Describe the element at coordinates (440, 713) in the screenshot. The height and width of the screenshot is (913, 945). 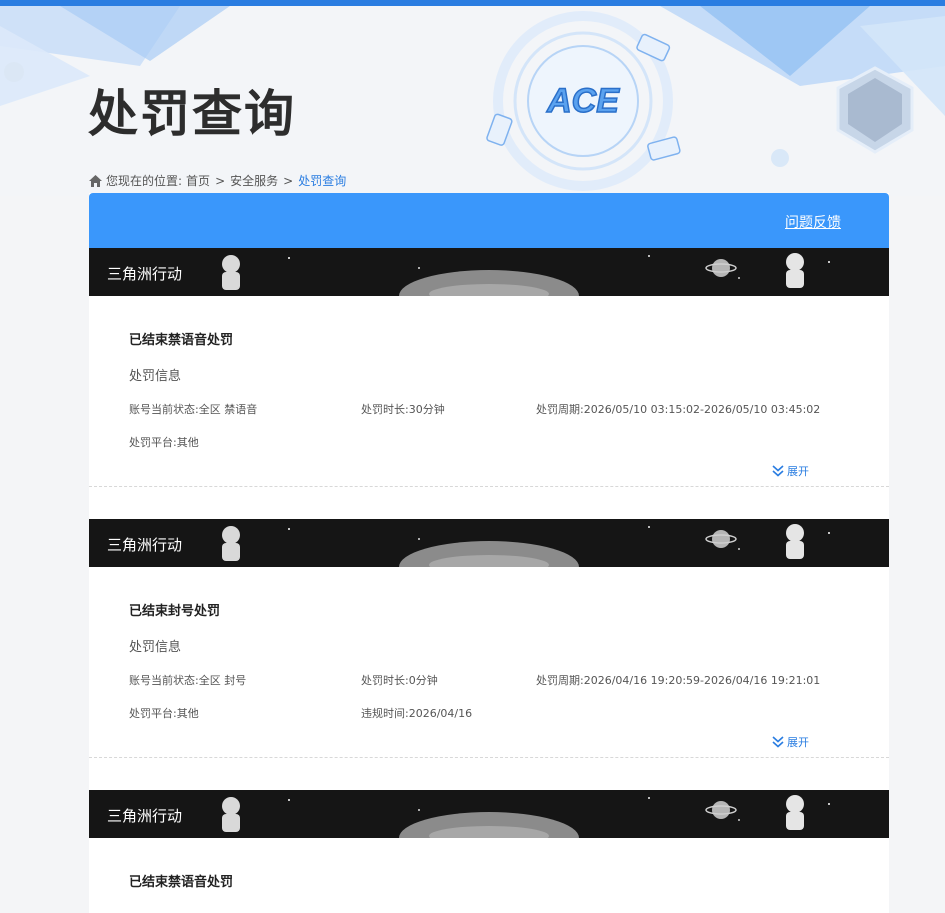
I see `violation-time-value: 2026/04/16` at that location.